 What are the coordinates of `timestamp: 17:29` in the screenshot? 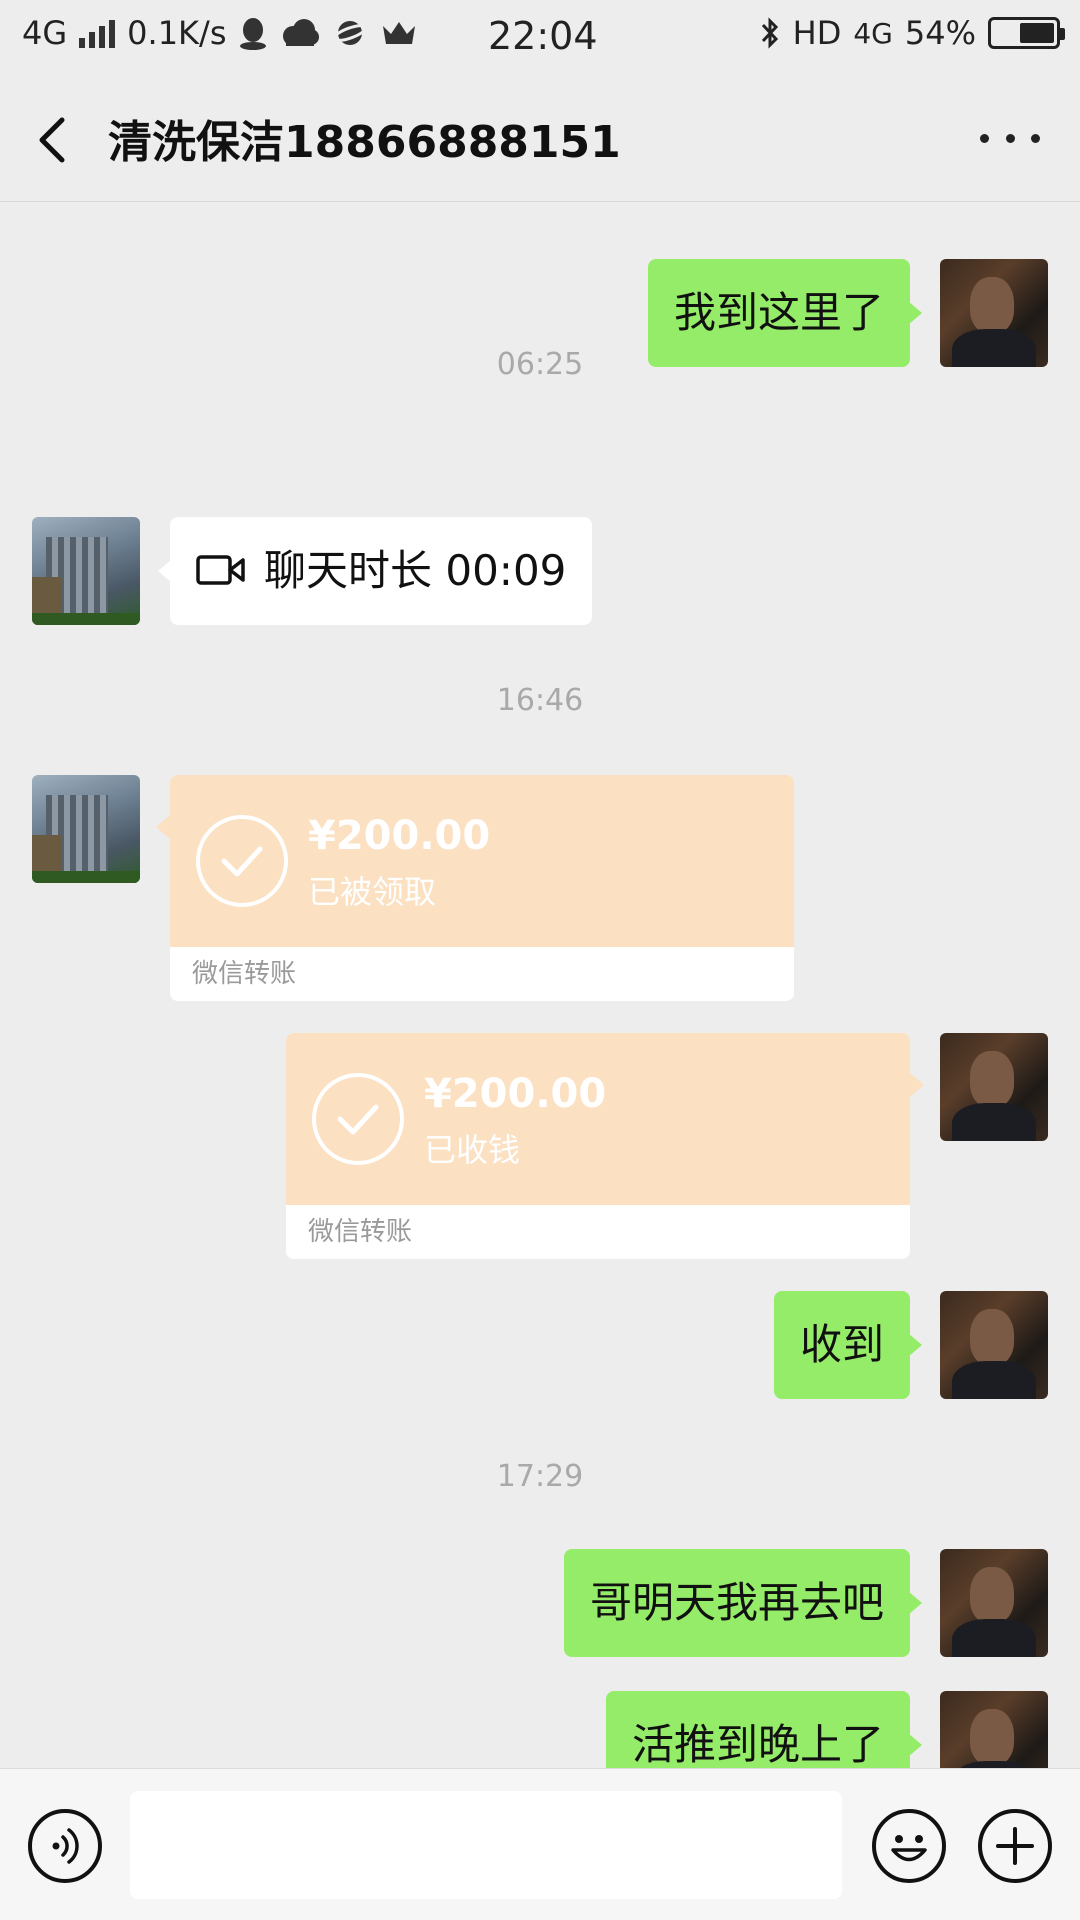 It's located at (540, 1476).